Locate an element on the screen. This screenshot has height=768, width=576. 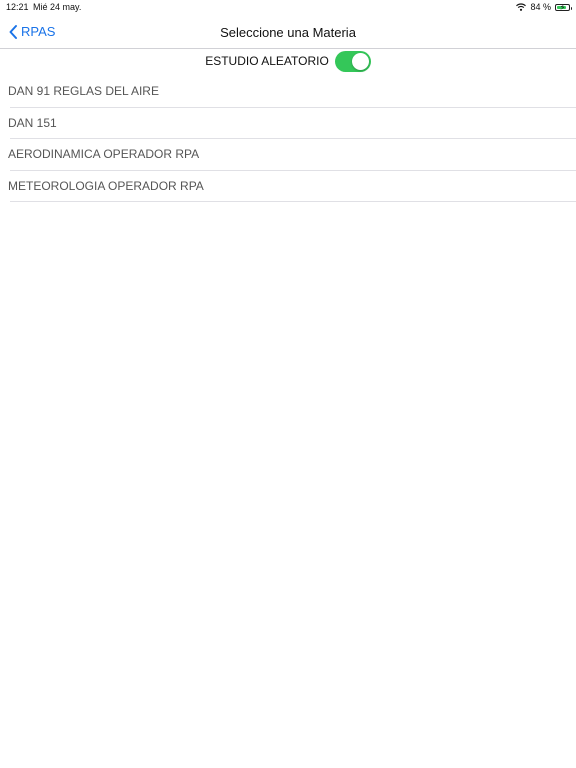
subject-item-aerodinamica: AERODINAMICA OPERADOR RPA is located at coordinates (288, 155).